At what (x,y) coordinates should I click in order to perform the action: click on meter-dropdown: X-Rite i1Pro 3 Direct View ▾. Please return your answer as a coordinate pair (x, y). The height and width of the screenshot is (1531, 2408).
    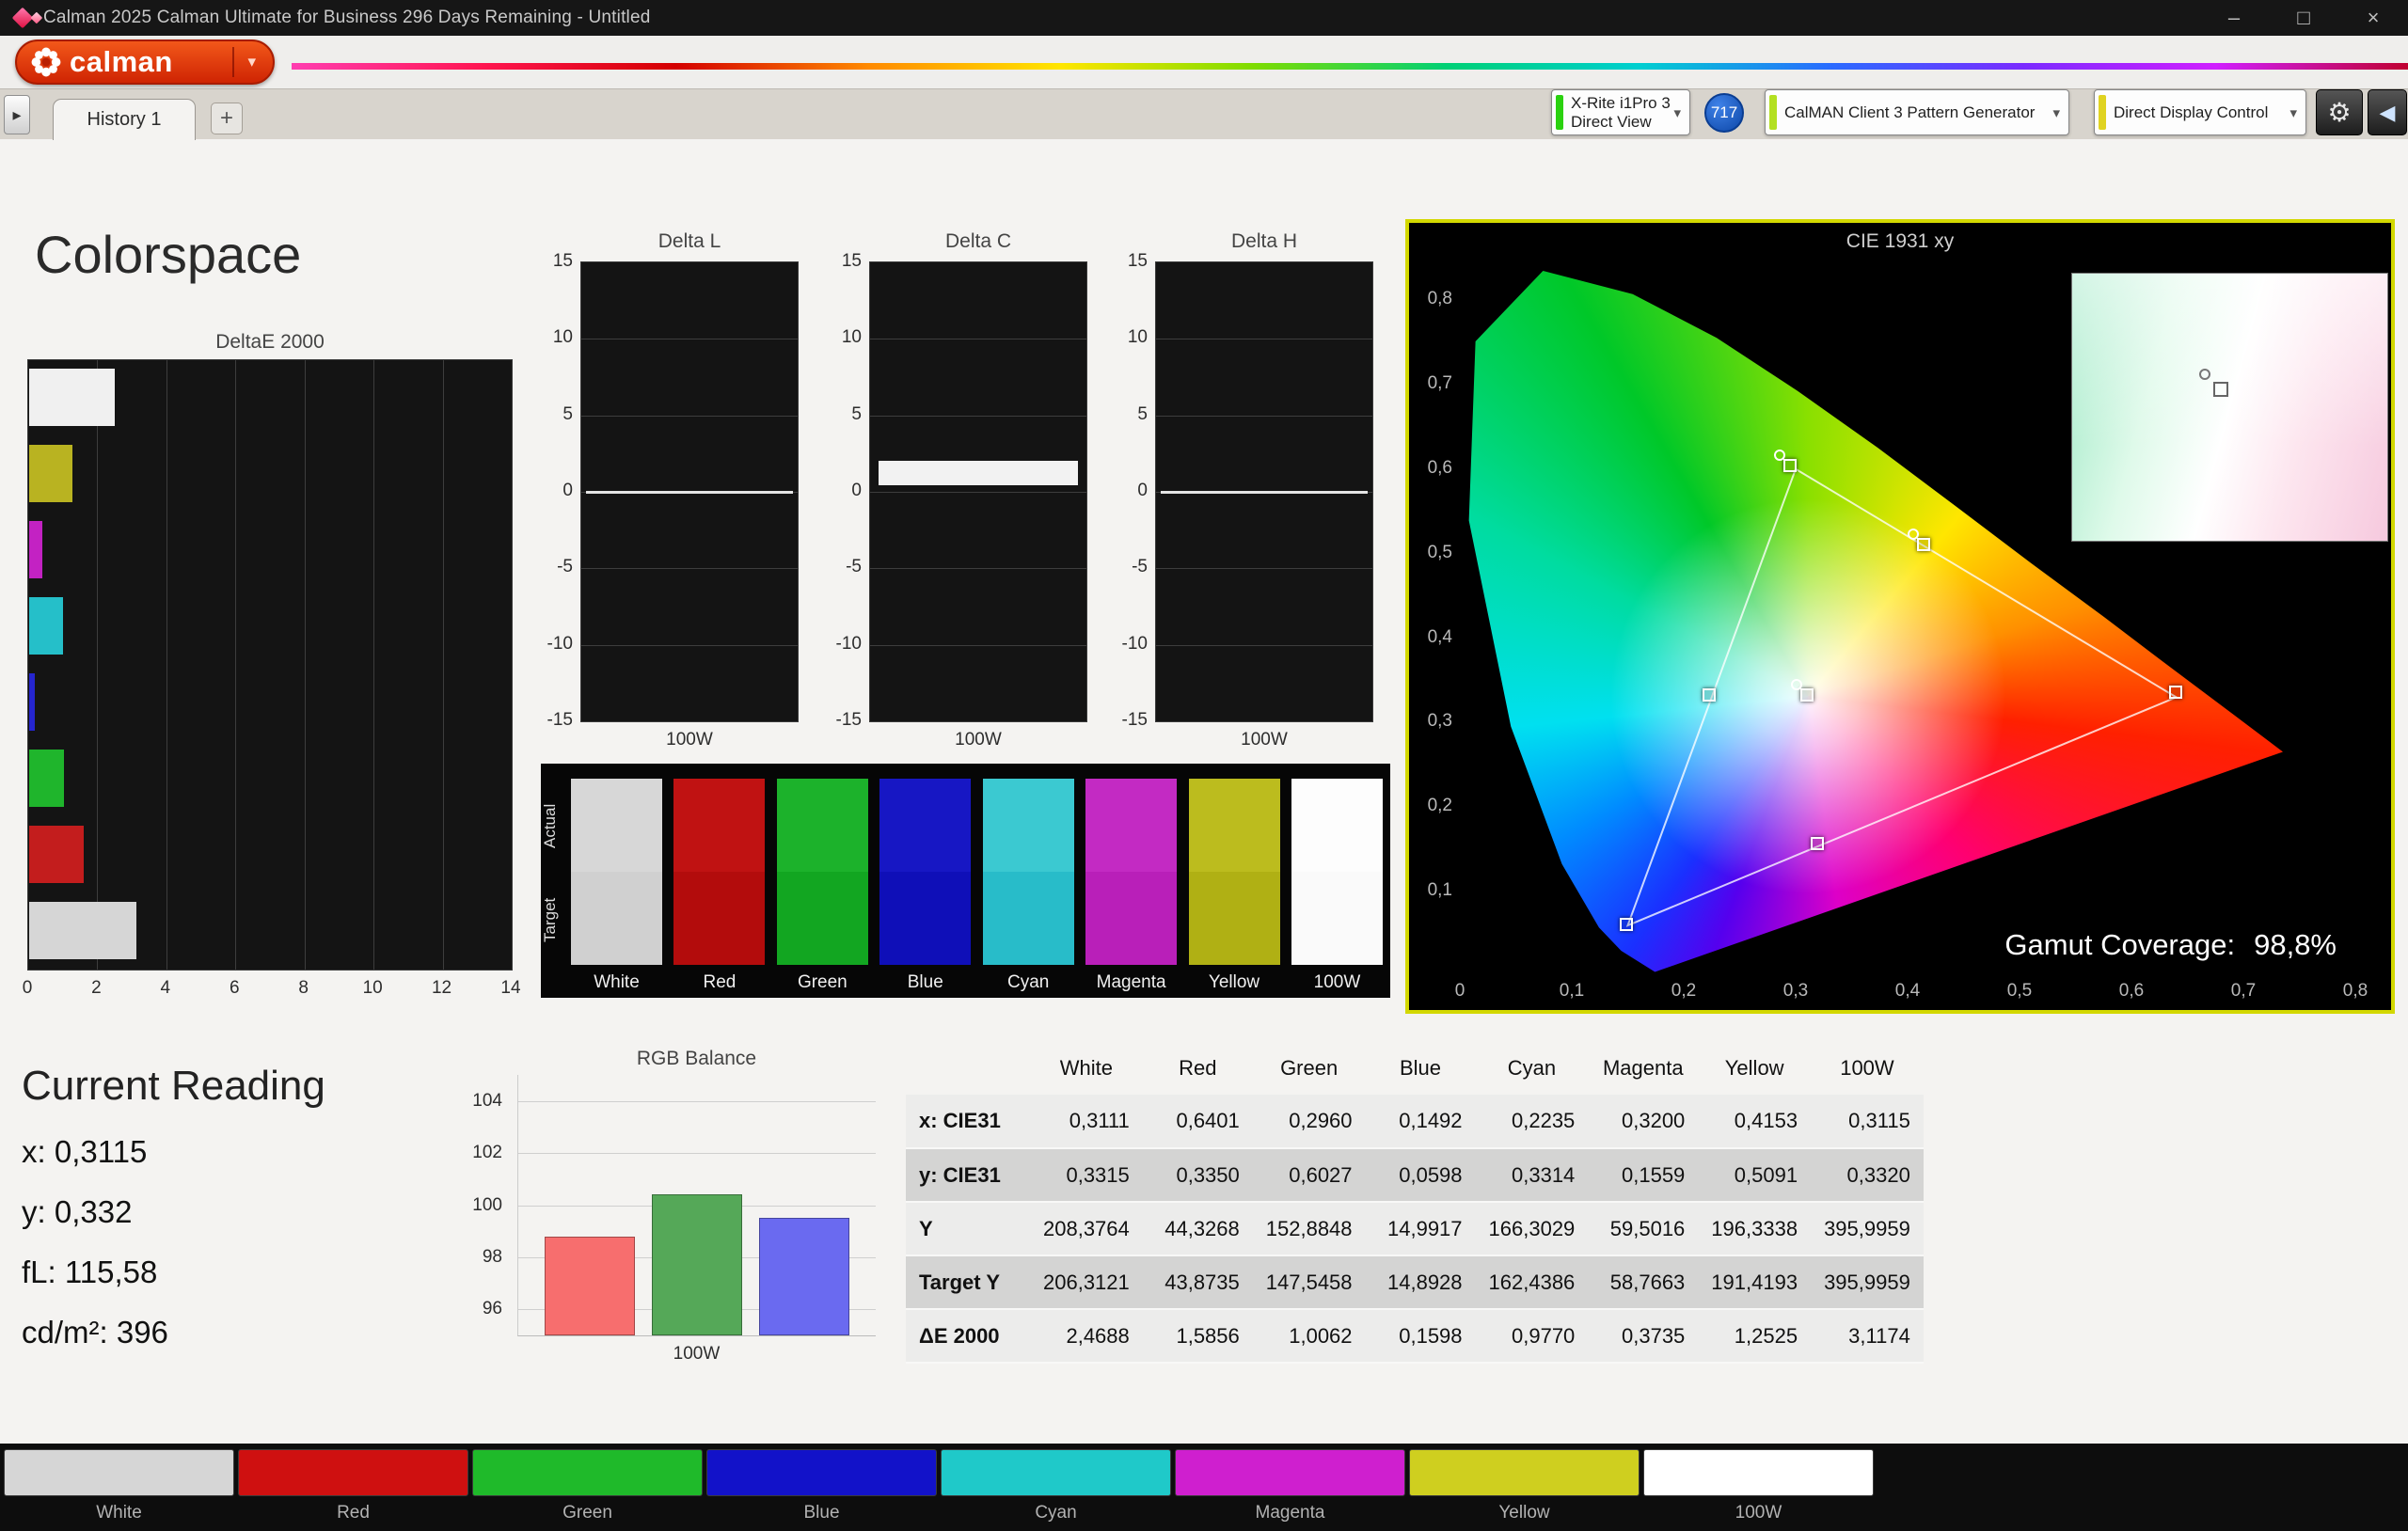
    Looking at the image, I should click on (1621, 112).